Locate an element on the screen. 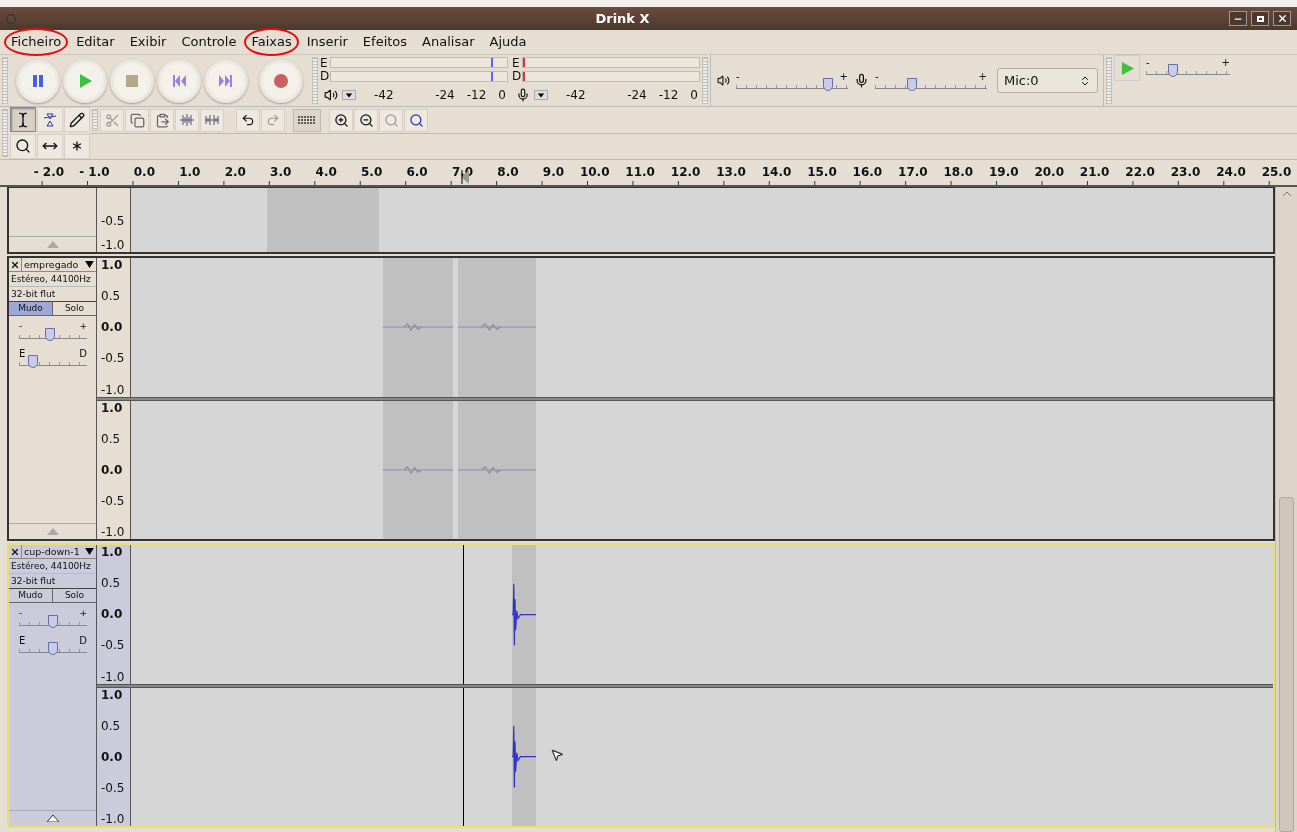 This screenshot has height=832, width=1297. menu-item: Analisar is located at coordinates (448, 42).